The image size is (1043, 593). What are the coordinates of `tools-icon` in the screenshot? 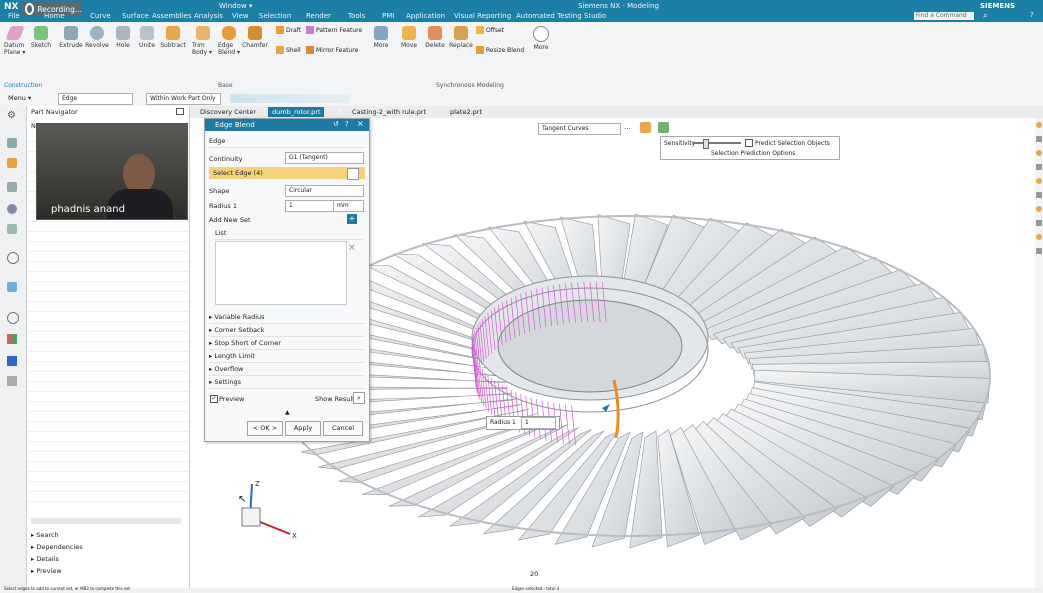 It's located at (12, 381).